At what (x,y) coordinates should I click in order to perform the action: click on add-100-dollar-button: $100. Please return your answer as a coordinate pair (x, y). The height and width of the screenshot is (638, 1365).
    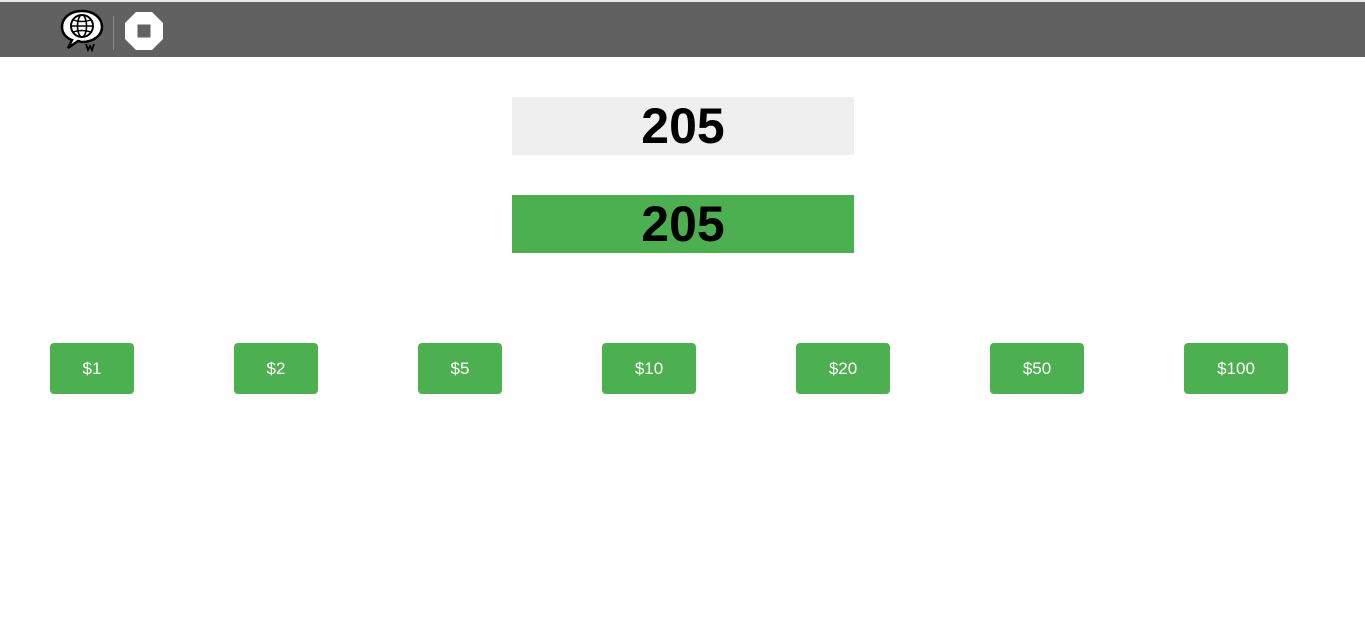
    Looking at the image, I should click on (1236, 368).